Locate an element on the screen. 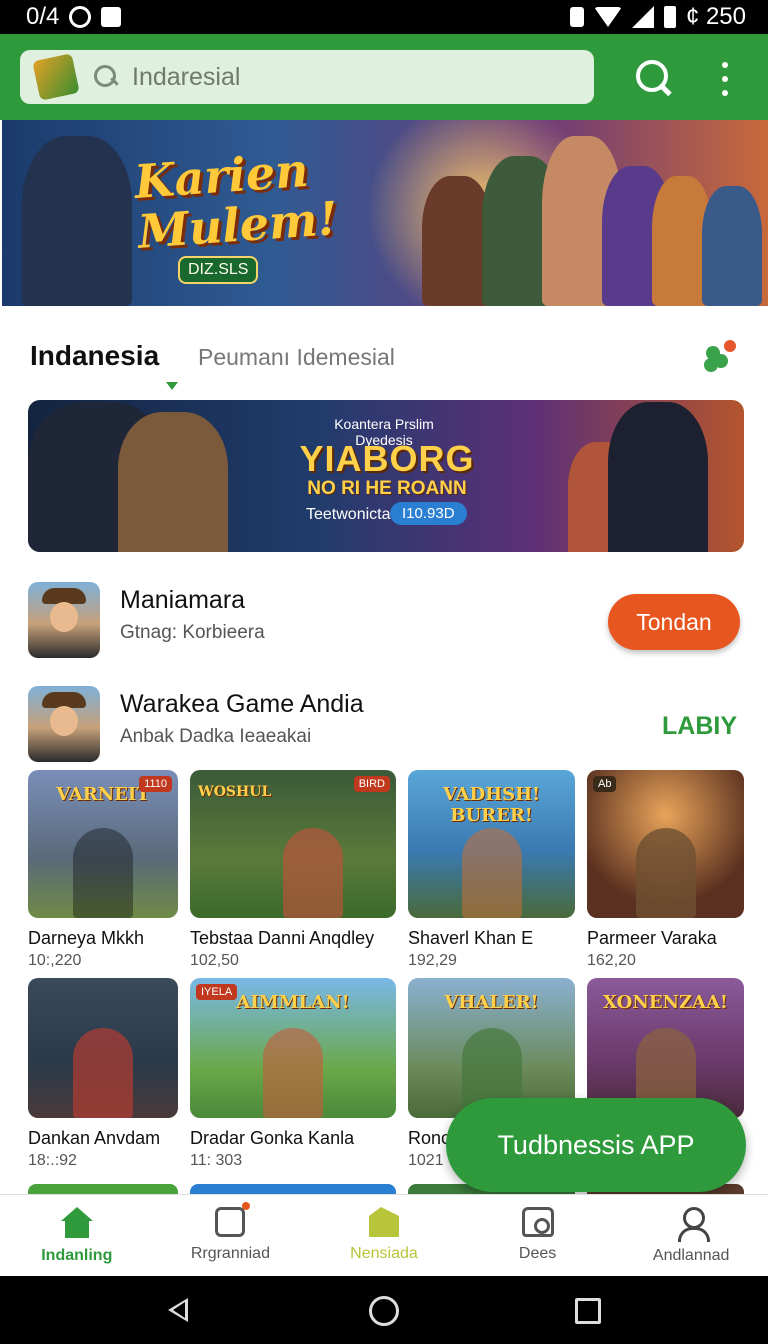 The height and width of the screenshot is (1344, 768). game-thumbnail: Ab is located at coordinates (665, 844).